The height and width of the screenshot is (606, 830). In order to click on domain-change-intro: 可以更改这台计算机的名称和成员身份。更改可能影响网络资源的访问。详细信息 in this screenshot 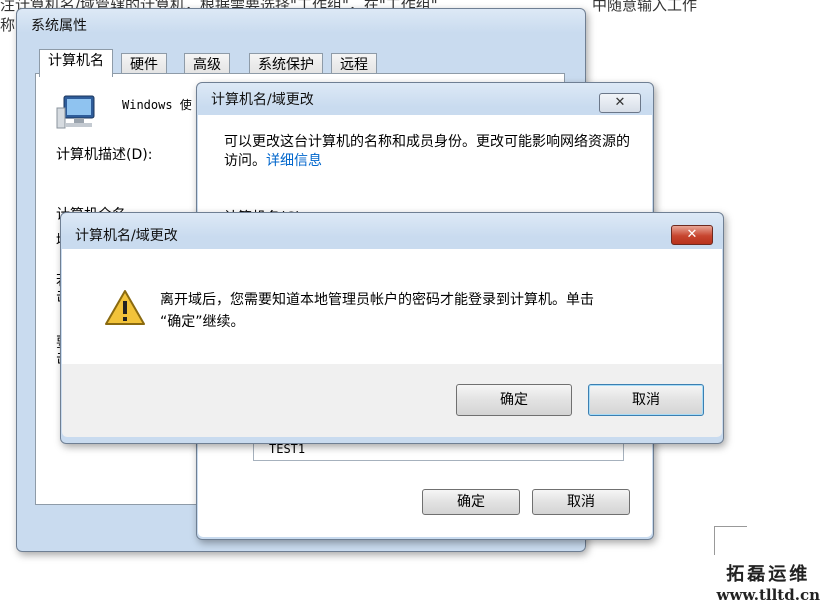, I will do `click(429, 152)`.